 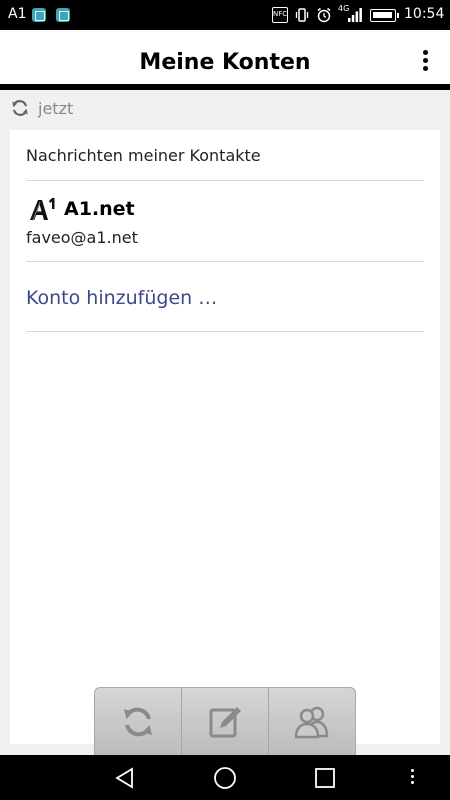 I want to click on recents-icon, so click(x=325, y=778).